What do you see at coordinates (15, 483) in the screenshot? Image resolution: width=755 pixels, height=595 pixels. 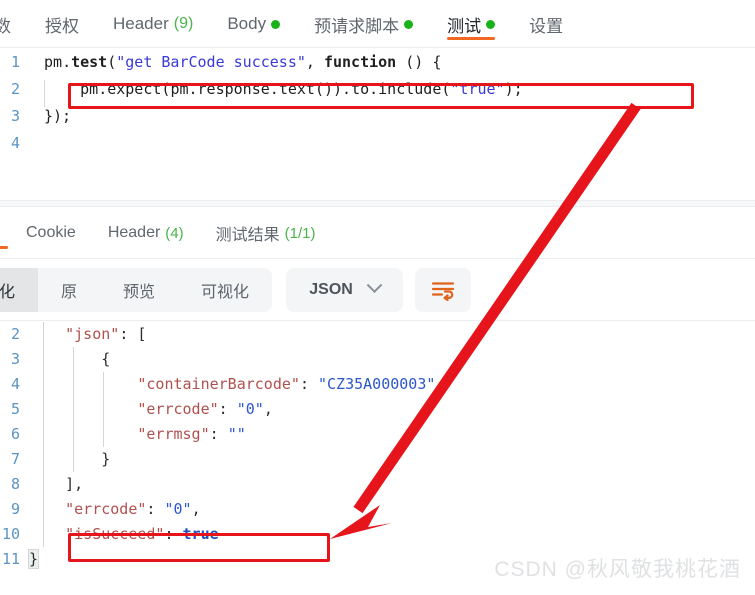 I see `json-line-number: 8` at bounding box center [15, 483].